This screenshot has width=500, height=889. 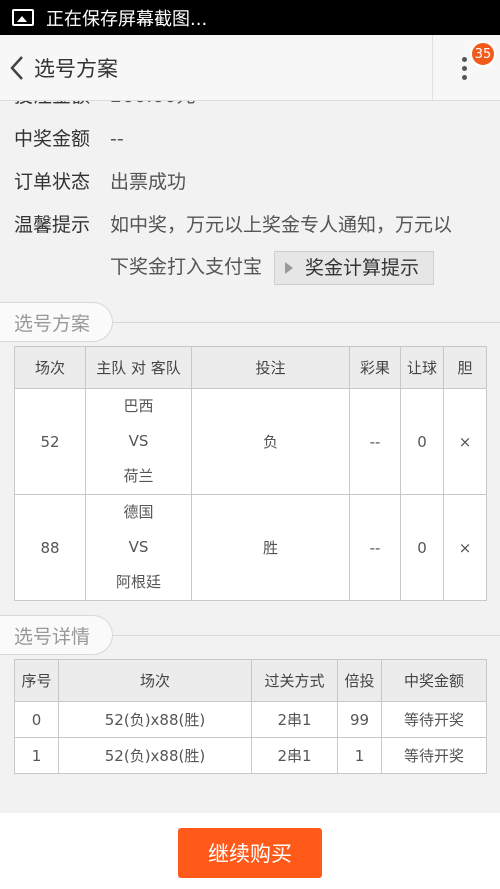 I want to click on more-vert-icon, so click(x=465, y=70).